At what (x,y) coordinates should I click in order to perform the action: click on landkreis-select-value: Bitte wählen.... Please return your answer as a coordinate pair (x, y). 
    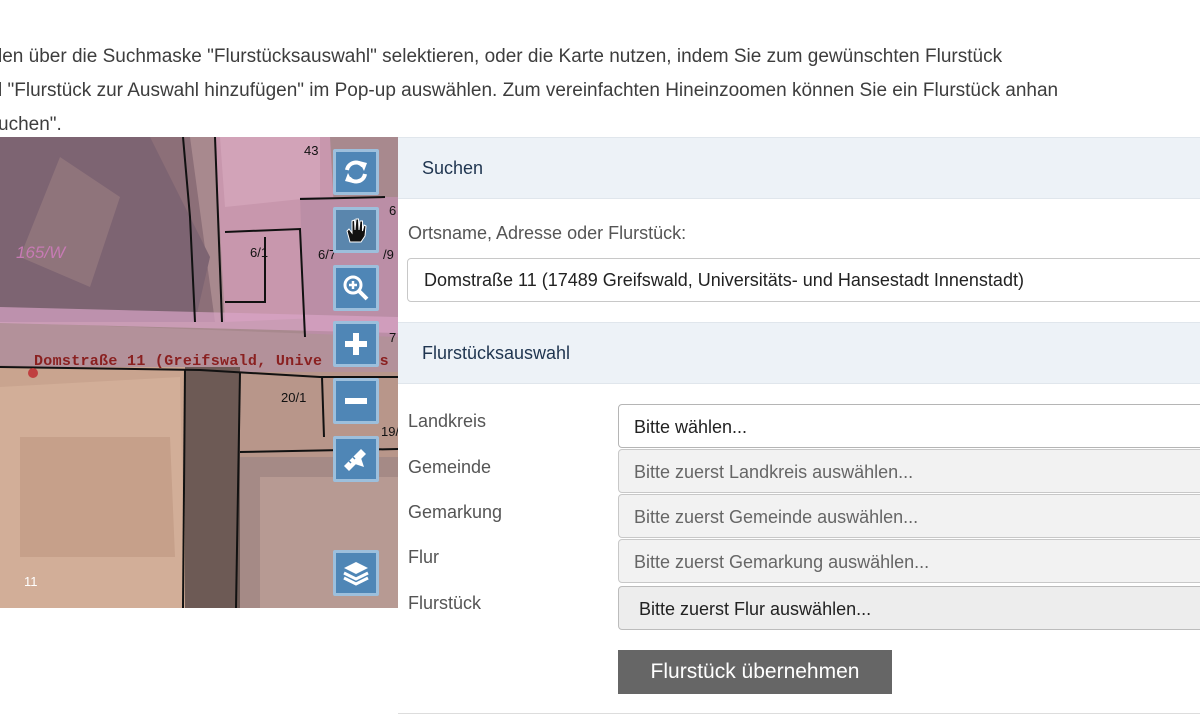
    Looking at the image, I should click on (691, 427).